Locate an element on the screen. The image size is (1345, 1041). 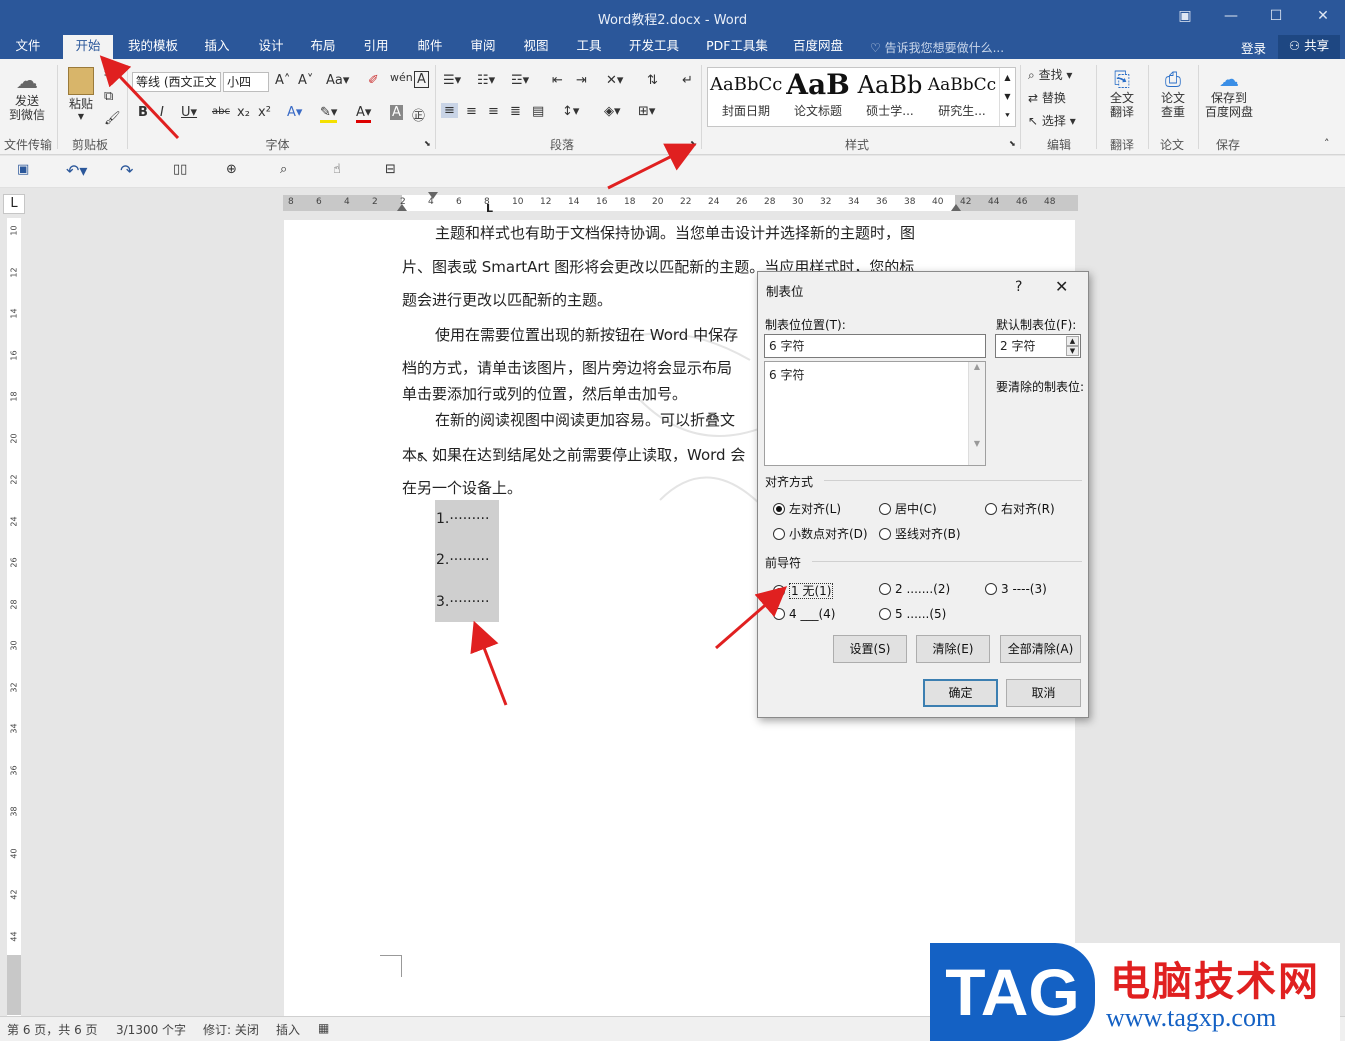
save-icon: ▣ is located at coordinates (23, 169).